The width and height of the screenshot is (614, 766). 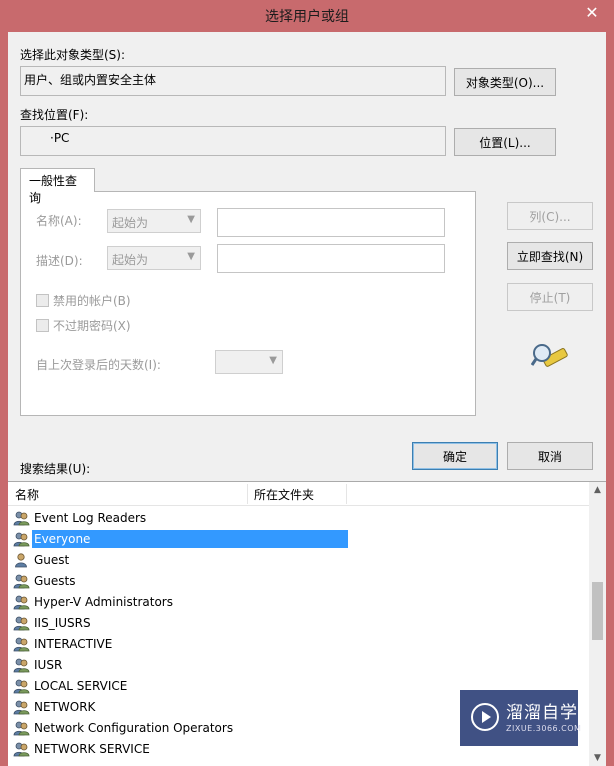 What do you see at coordinates (190, 539) in the screenshot?
I see `list-item-name: Everyone` at bounding box center [190, 539].